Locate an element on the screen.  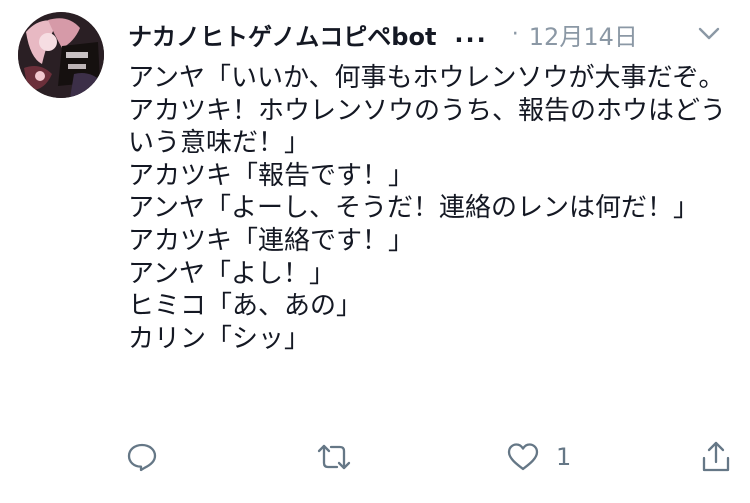
tweet-date: 12月14日 is located at coordinates (583, 34).